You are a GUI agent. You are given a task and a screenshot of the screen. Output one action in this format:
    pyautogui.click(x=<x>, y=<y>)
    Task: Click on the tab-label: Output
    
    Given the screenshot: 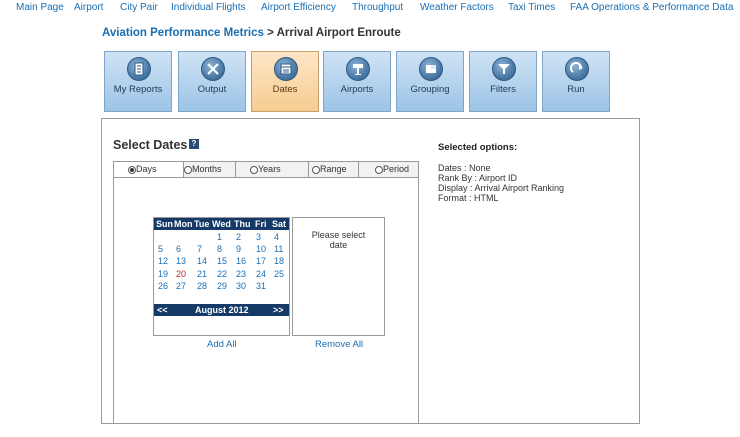 What is the action you would take?
    pyautogui.click(x=212, y=89)
    